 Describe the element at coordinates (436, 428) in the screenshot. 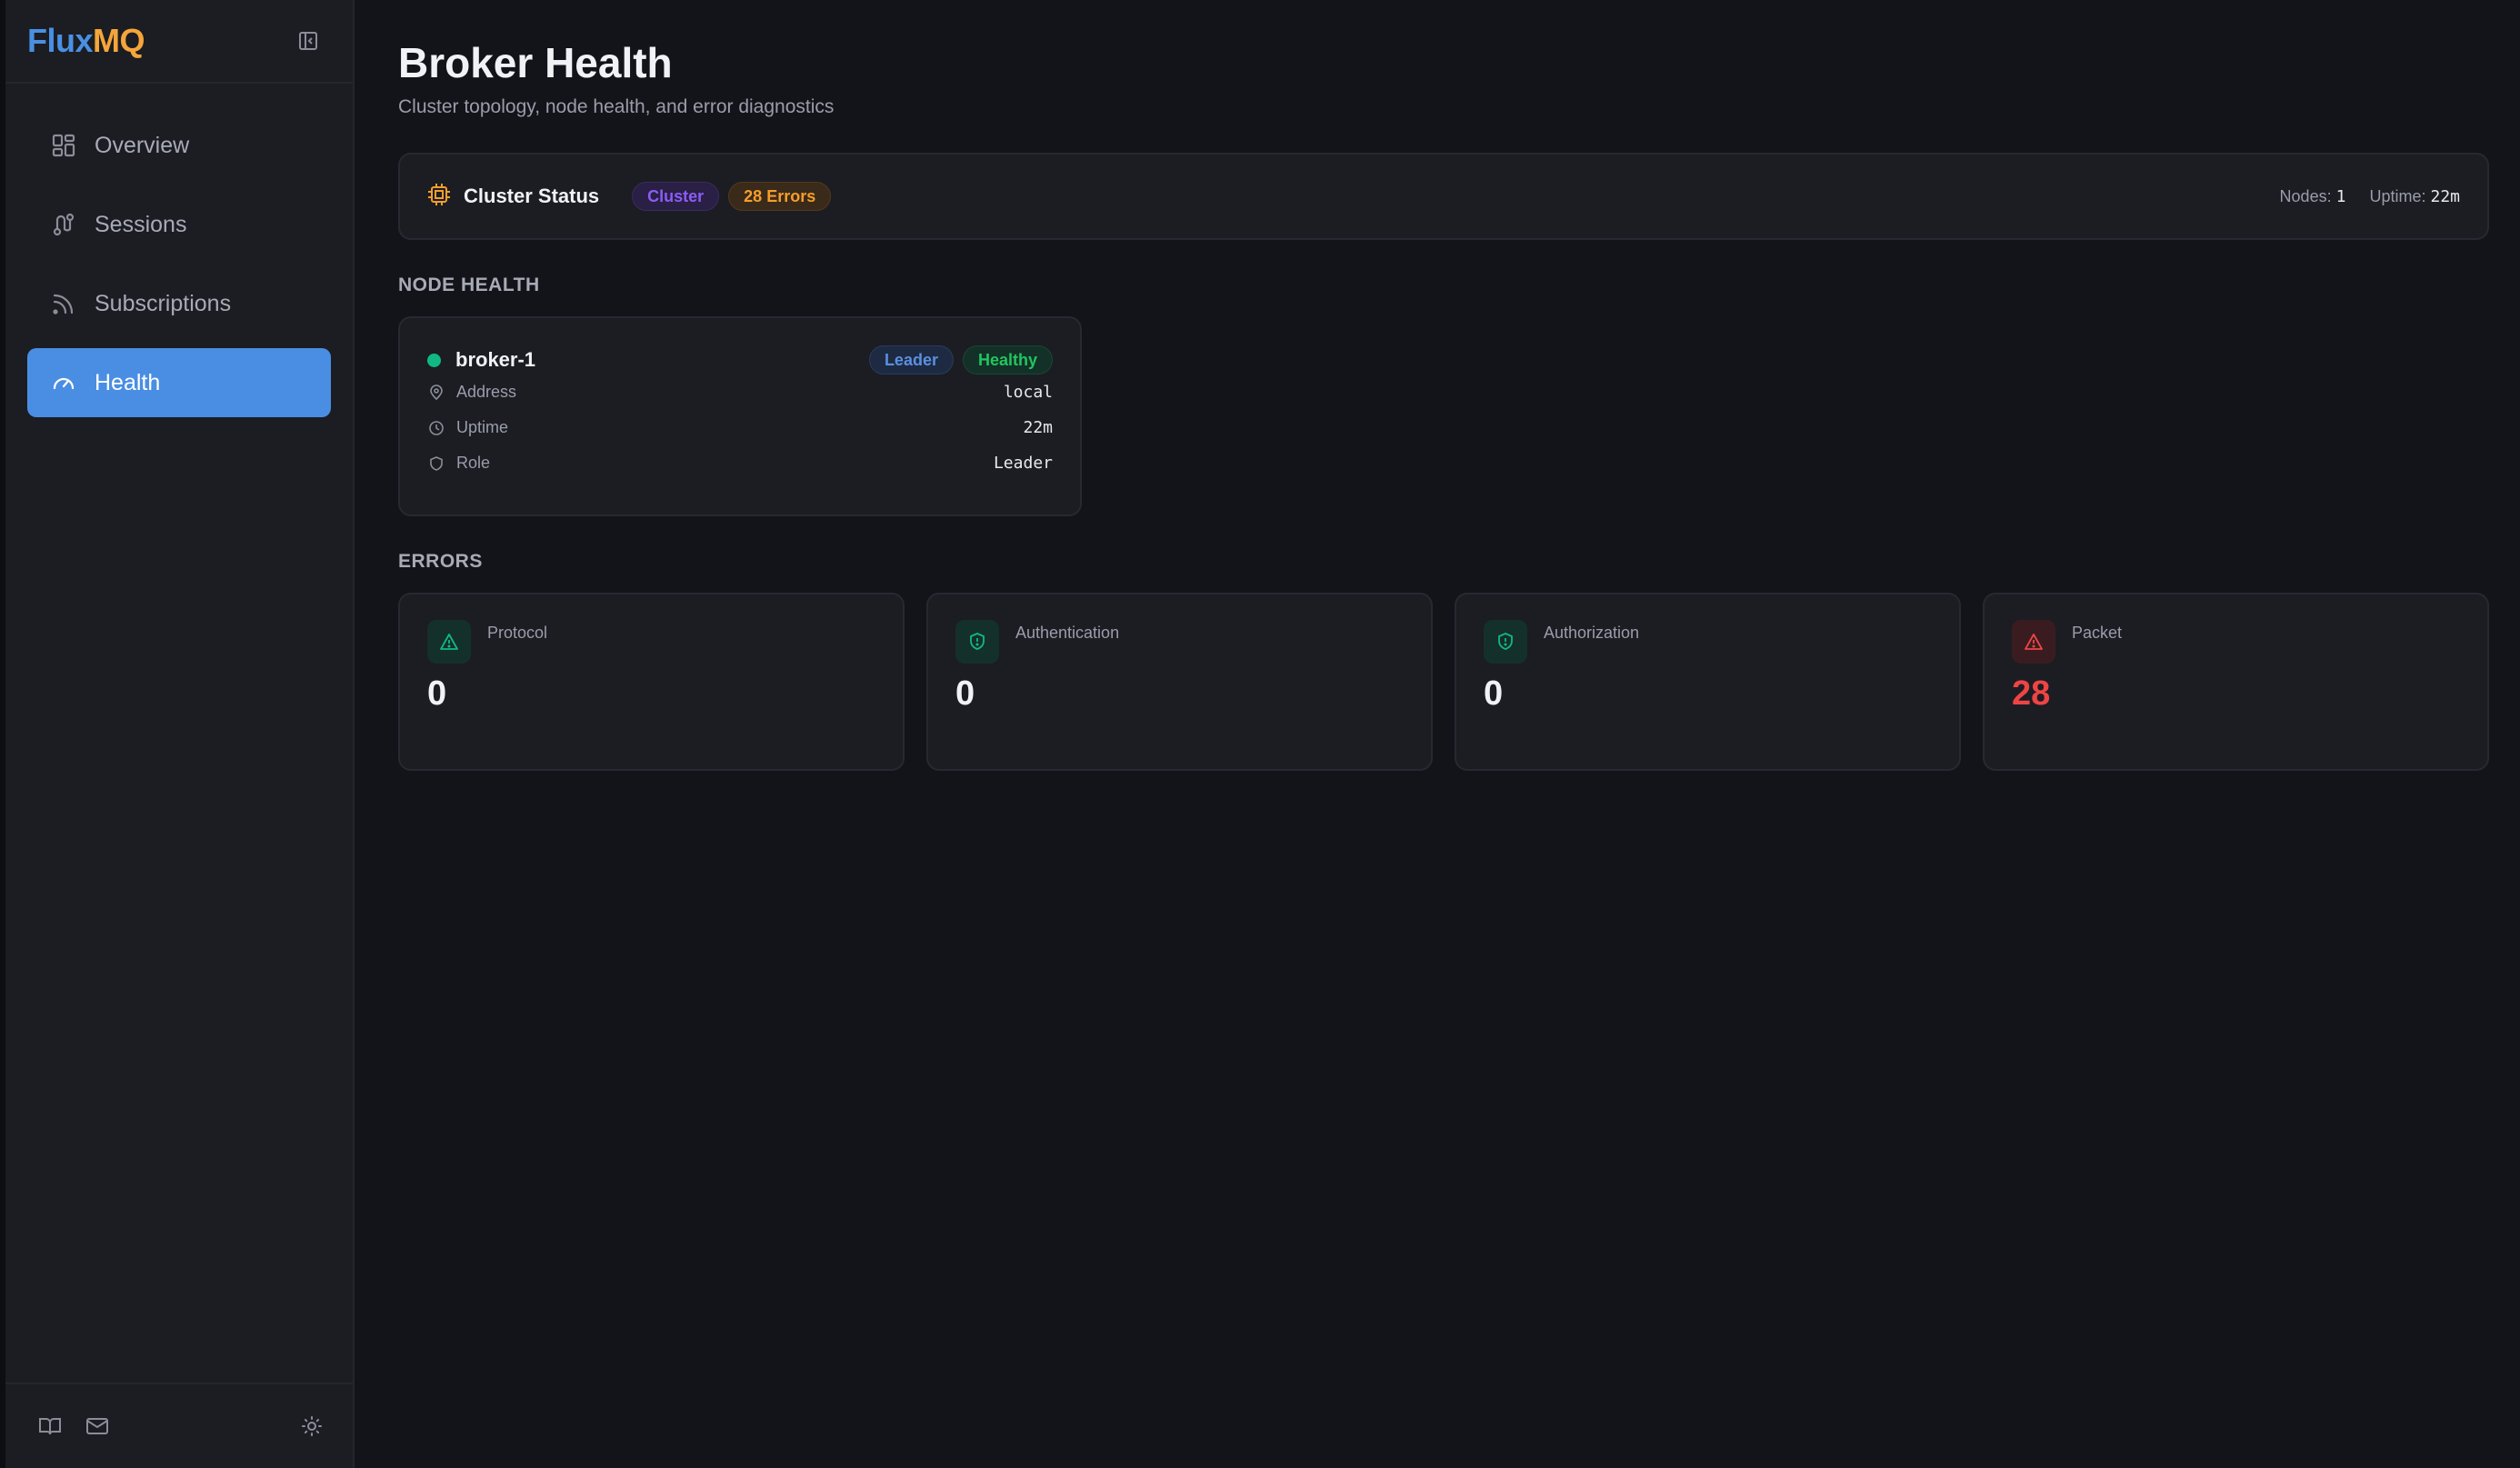

I see `clock-icon` at that location.